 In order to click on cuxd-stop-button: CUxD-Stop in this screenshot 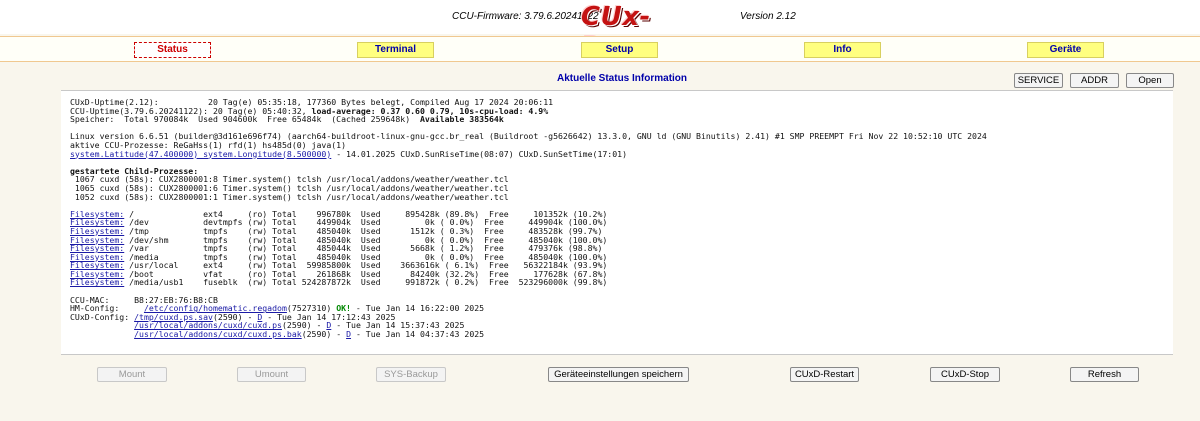, I will do `click(965, 374)`.